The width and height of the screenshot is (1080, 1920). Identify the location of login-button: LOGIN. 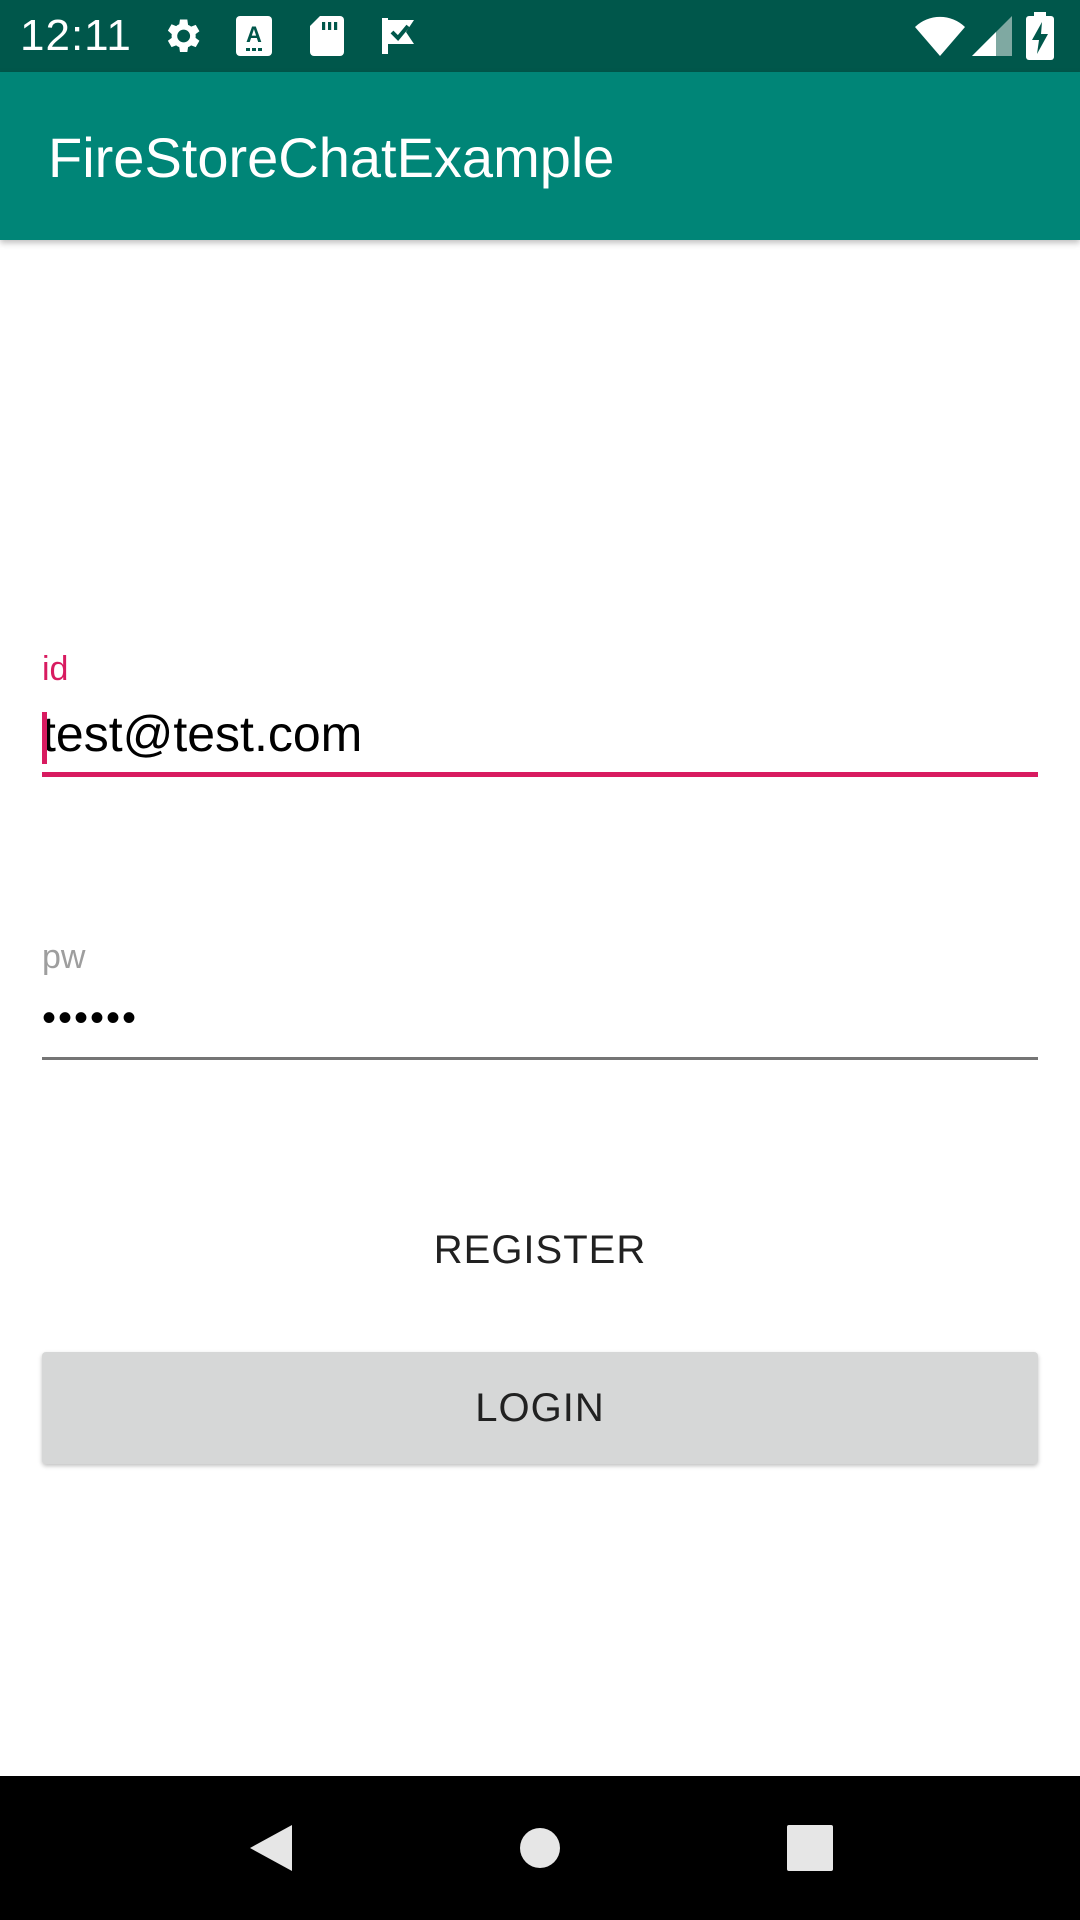
(540, 1408).